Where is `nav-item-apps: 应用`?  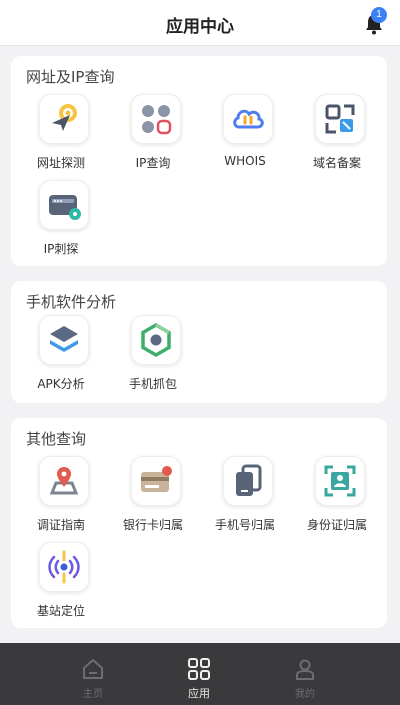
nav-item-apps: 应用 is located at coordinates (199, 674).